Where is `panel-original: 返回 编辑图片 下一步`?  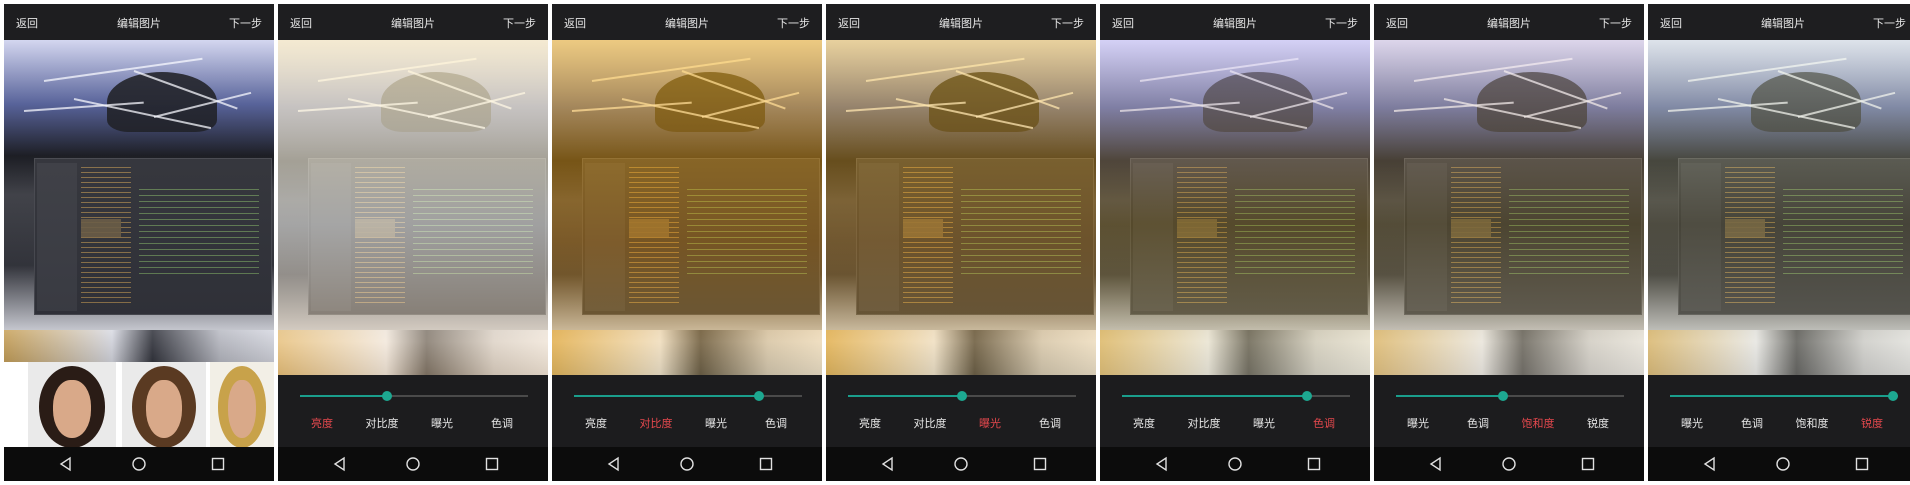
panel-original: 返回 编辑图片 下一步 is located at coordinates (139, 242).